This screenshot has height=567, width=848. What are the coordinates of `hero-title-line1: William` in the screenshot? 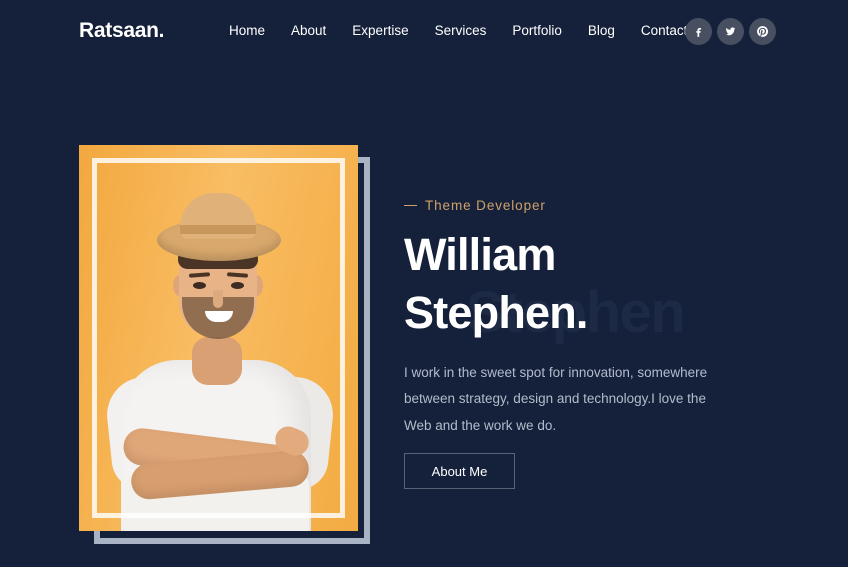 It's located at (480, 254).